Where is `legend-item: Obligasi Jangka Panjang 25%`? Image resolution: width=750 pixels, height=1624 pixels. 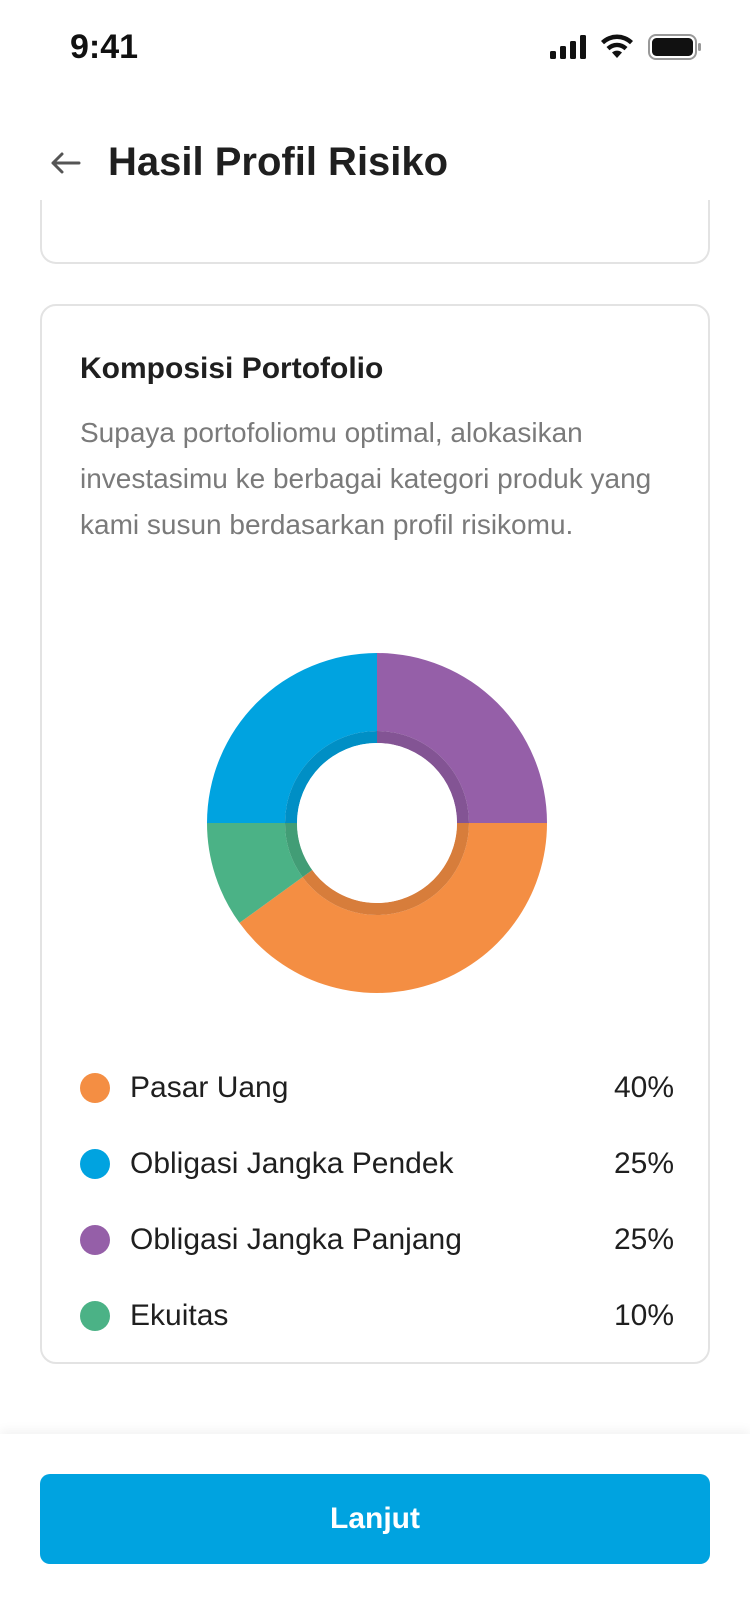
legend-item: Obligasi Jangka Panjang 25% is located at coordinates (377, 1240).